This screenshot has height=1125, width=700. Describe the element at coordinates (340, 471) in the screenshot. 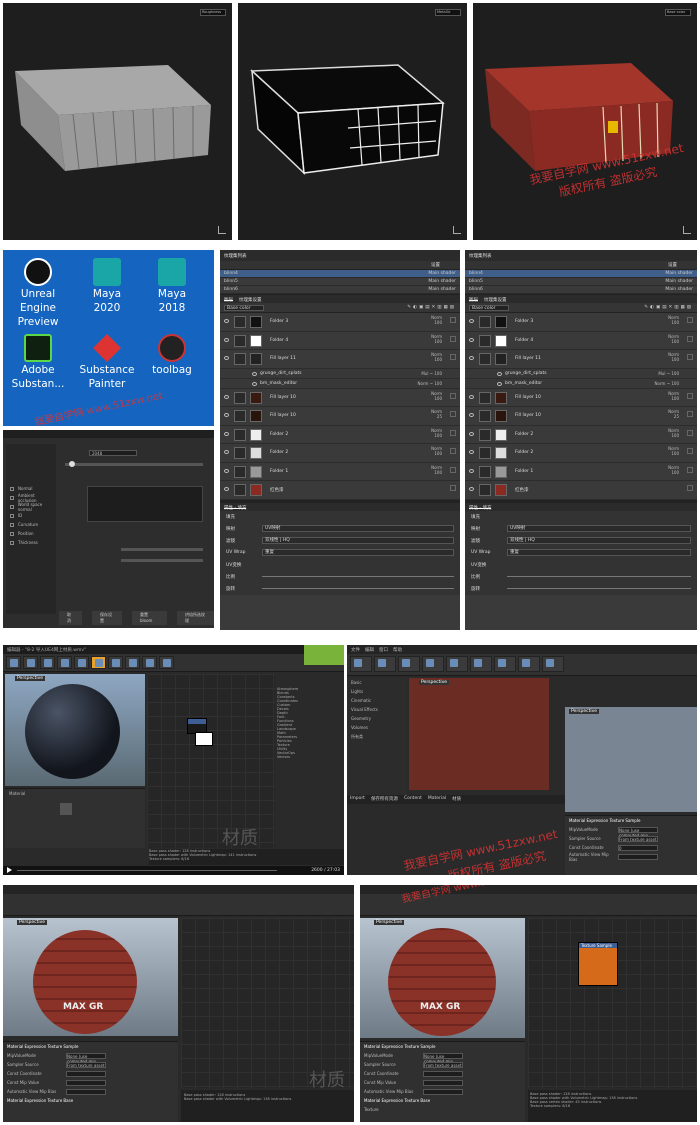

I see `layer-row: Folder 1 Norm 100` at that location.